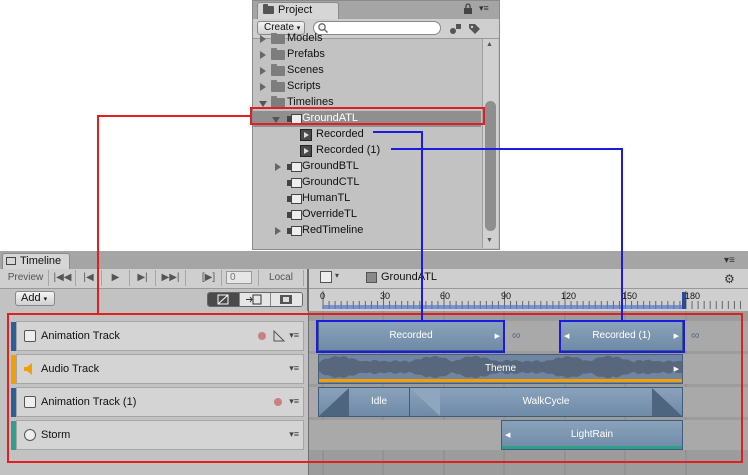 The height and width of the screenshot is (475, 748). I want to click on tree-item-scenes: Scenes, so click(367, 71).